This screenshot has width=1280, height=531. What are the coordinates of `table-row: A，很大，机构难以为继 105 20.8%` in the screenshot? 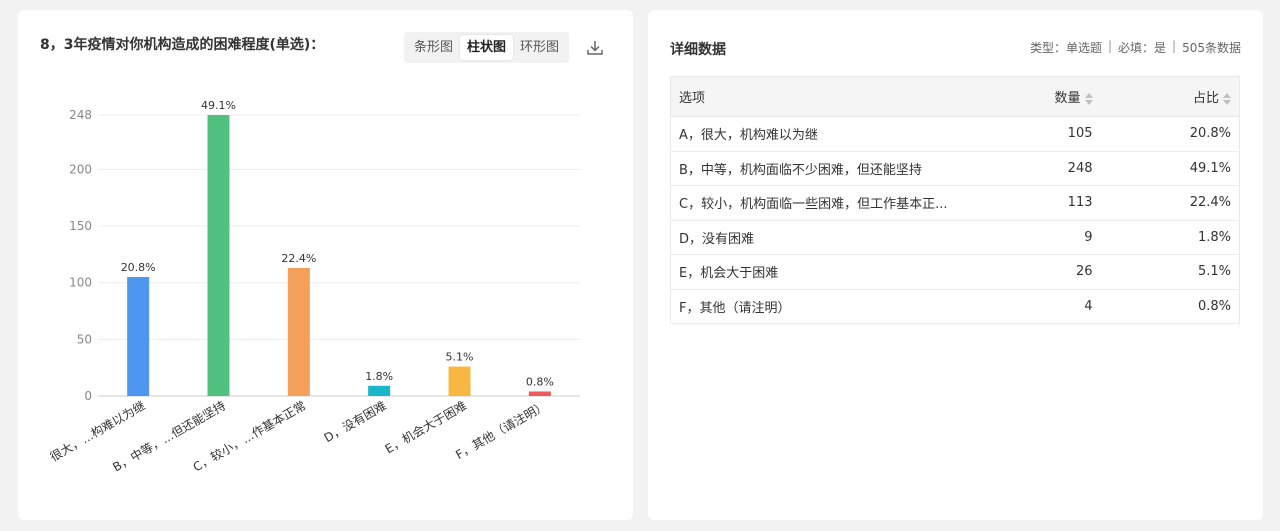 It's located at (955, 134).